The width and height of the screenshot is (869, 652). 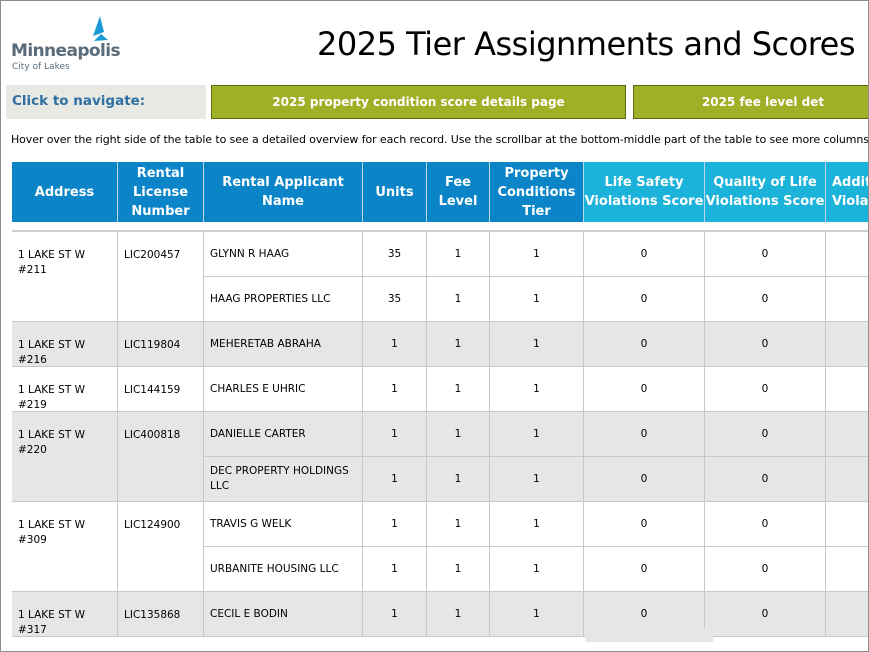 I want to click on cell-applicant-name: DEC PROPERTY HOLDINGS LLC, so click(x=283, y=479).